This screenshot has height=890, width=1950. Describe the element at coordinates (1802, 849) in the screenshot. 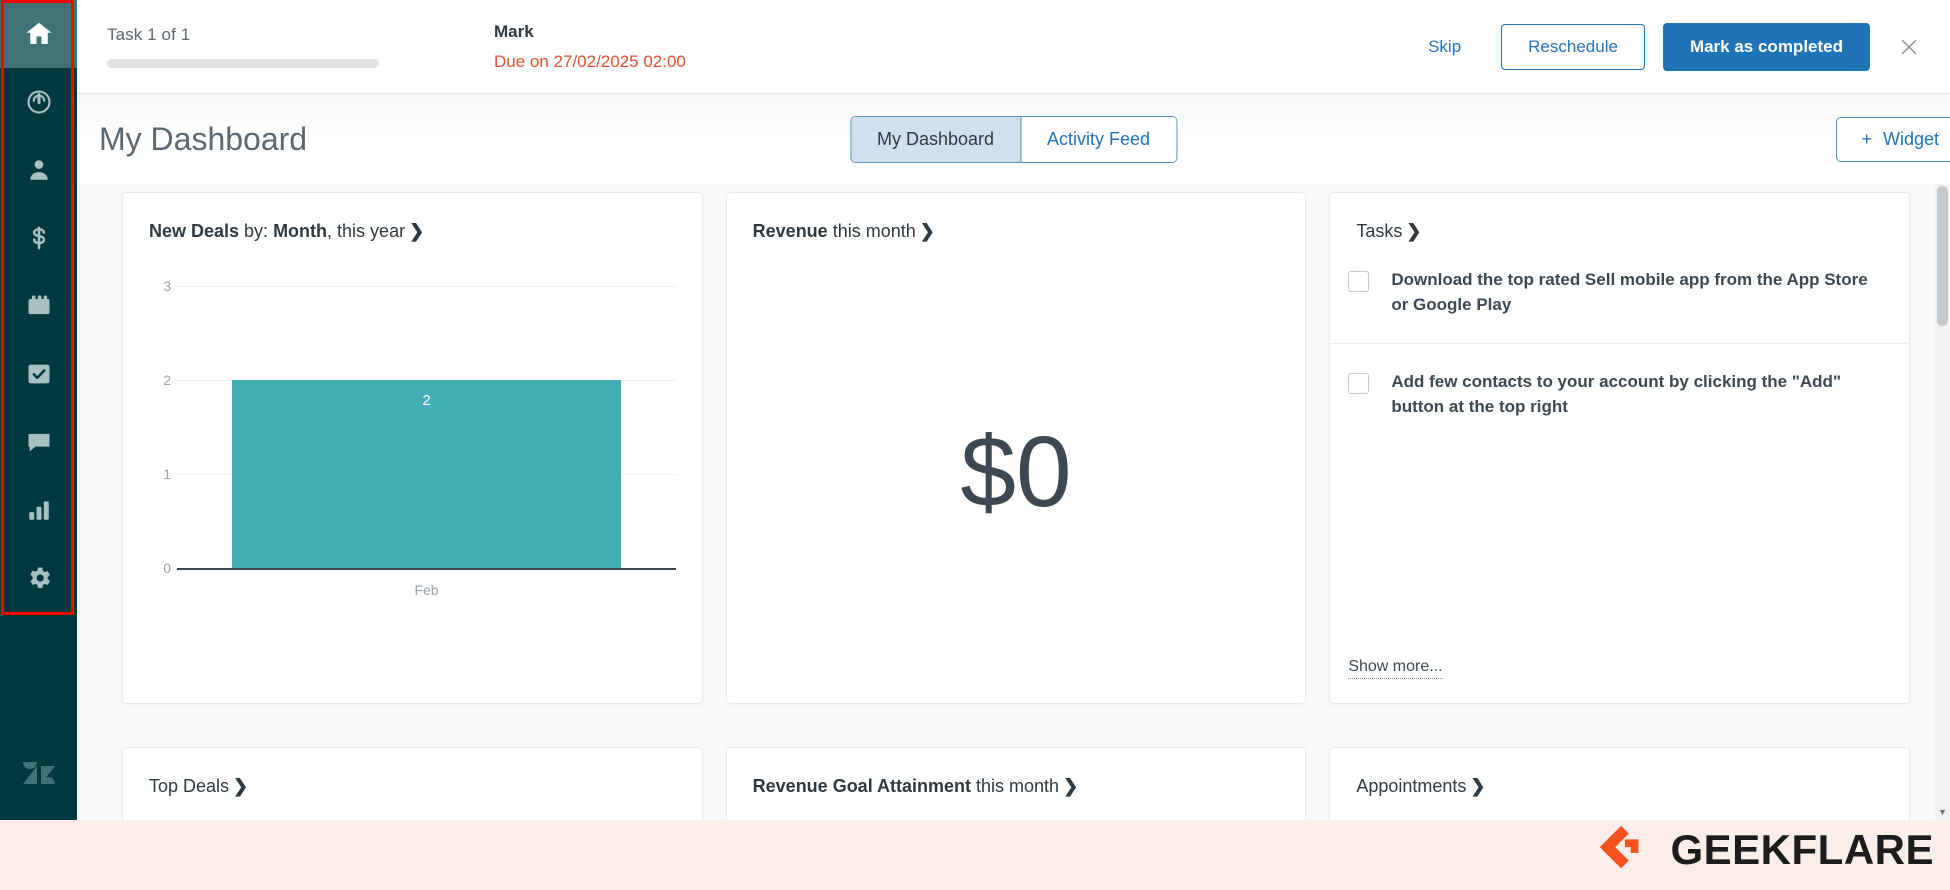

I see `watermark-text: GEEKFLARE` at that location.